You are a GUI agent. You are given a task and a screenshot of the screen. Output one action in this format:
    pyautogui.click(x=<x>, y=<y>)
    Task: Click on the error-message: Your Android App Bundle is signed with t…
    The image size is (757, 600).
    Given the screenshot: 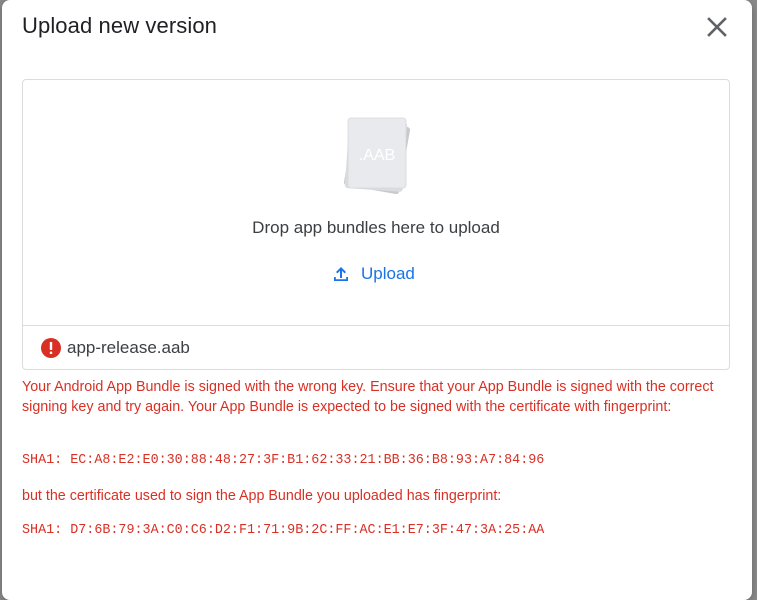 What is the action you would take?
    pyautogui.click(x=368, y=397)
    